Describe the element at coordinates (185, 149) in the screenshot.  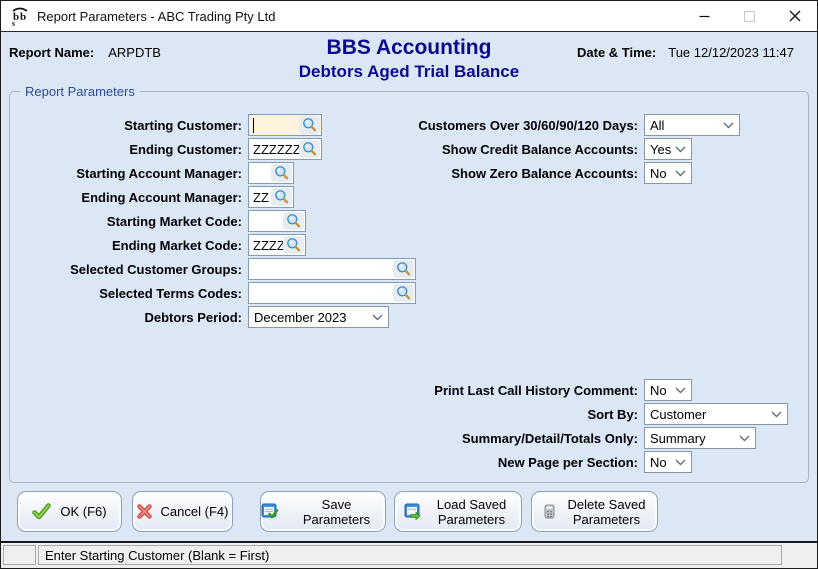
I see `ending-customer-label: Ending Customer:` at that location.